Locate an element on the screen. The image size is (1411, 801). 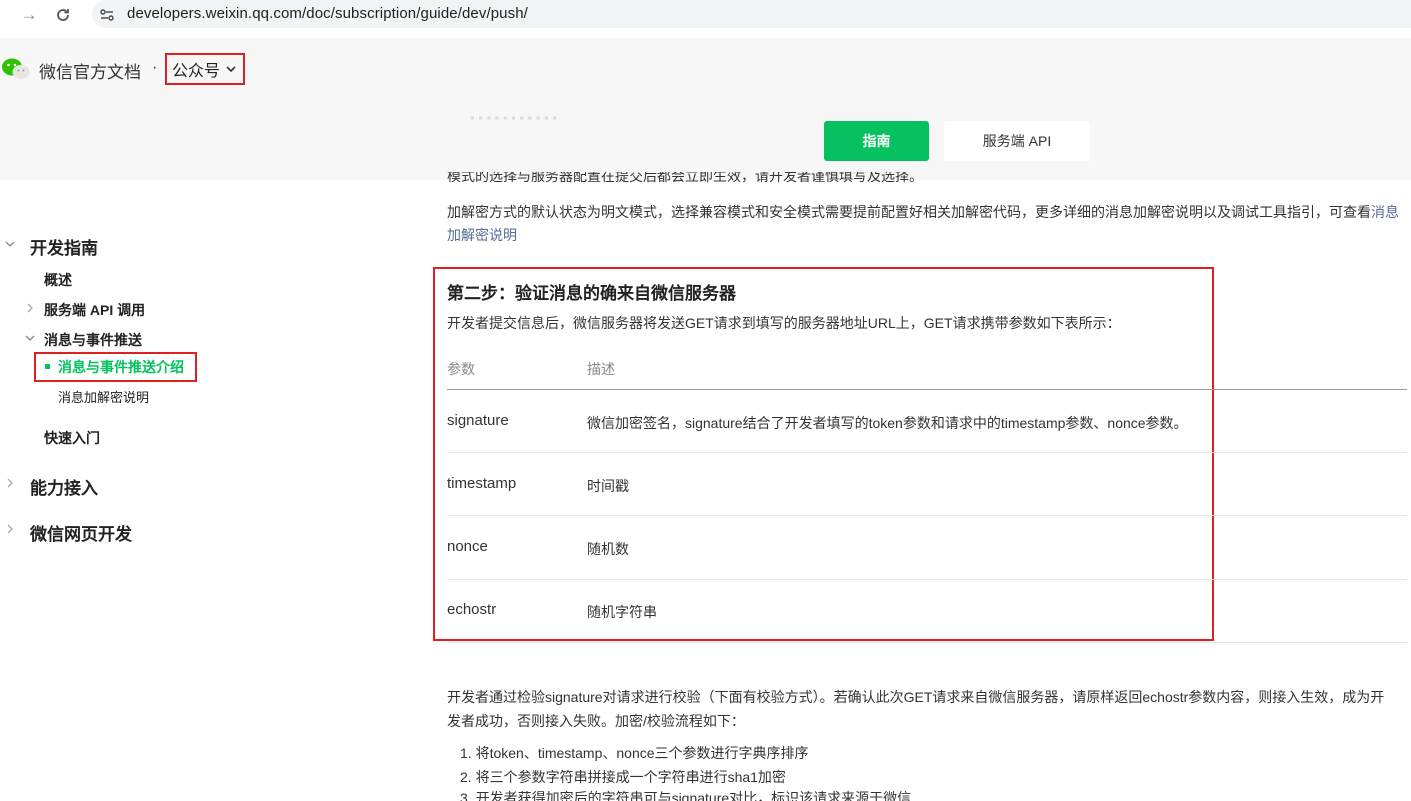
list-item: 2. 将三个参数字符串拼接成一个字符串进行sha1加密 is located at coordinates (623, 777).